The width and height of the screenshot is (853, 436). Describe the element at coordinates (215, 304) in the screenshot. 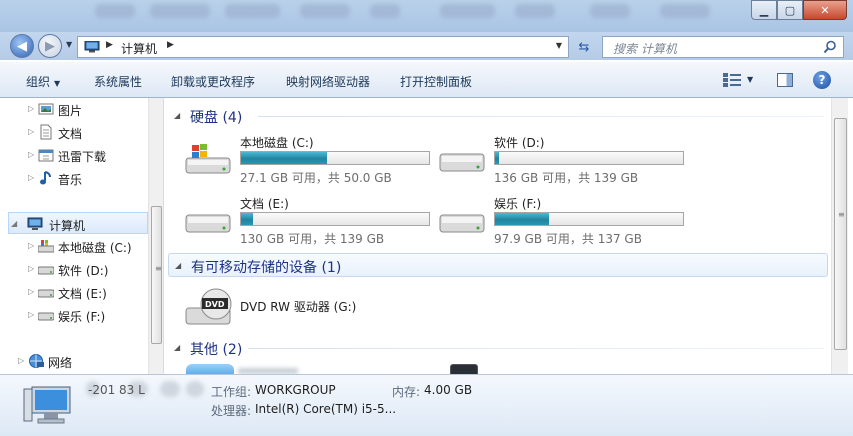

I see `dvd-badge: DVD` at that location.